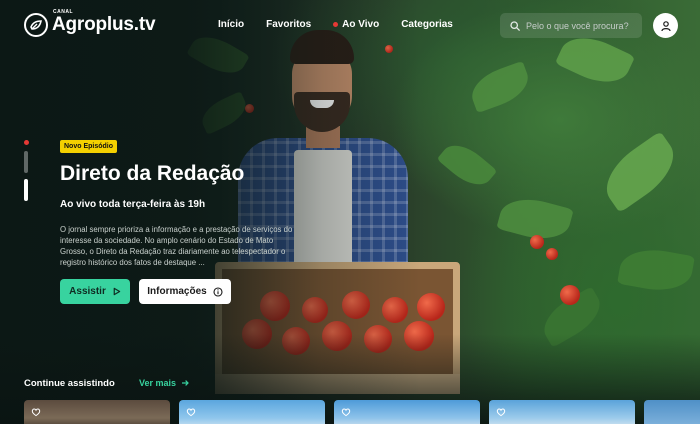 The height and width of the screenshot is (424, 700). I want to click on brand-name: CANAL Agroplus.tv, so click(104, 22).